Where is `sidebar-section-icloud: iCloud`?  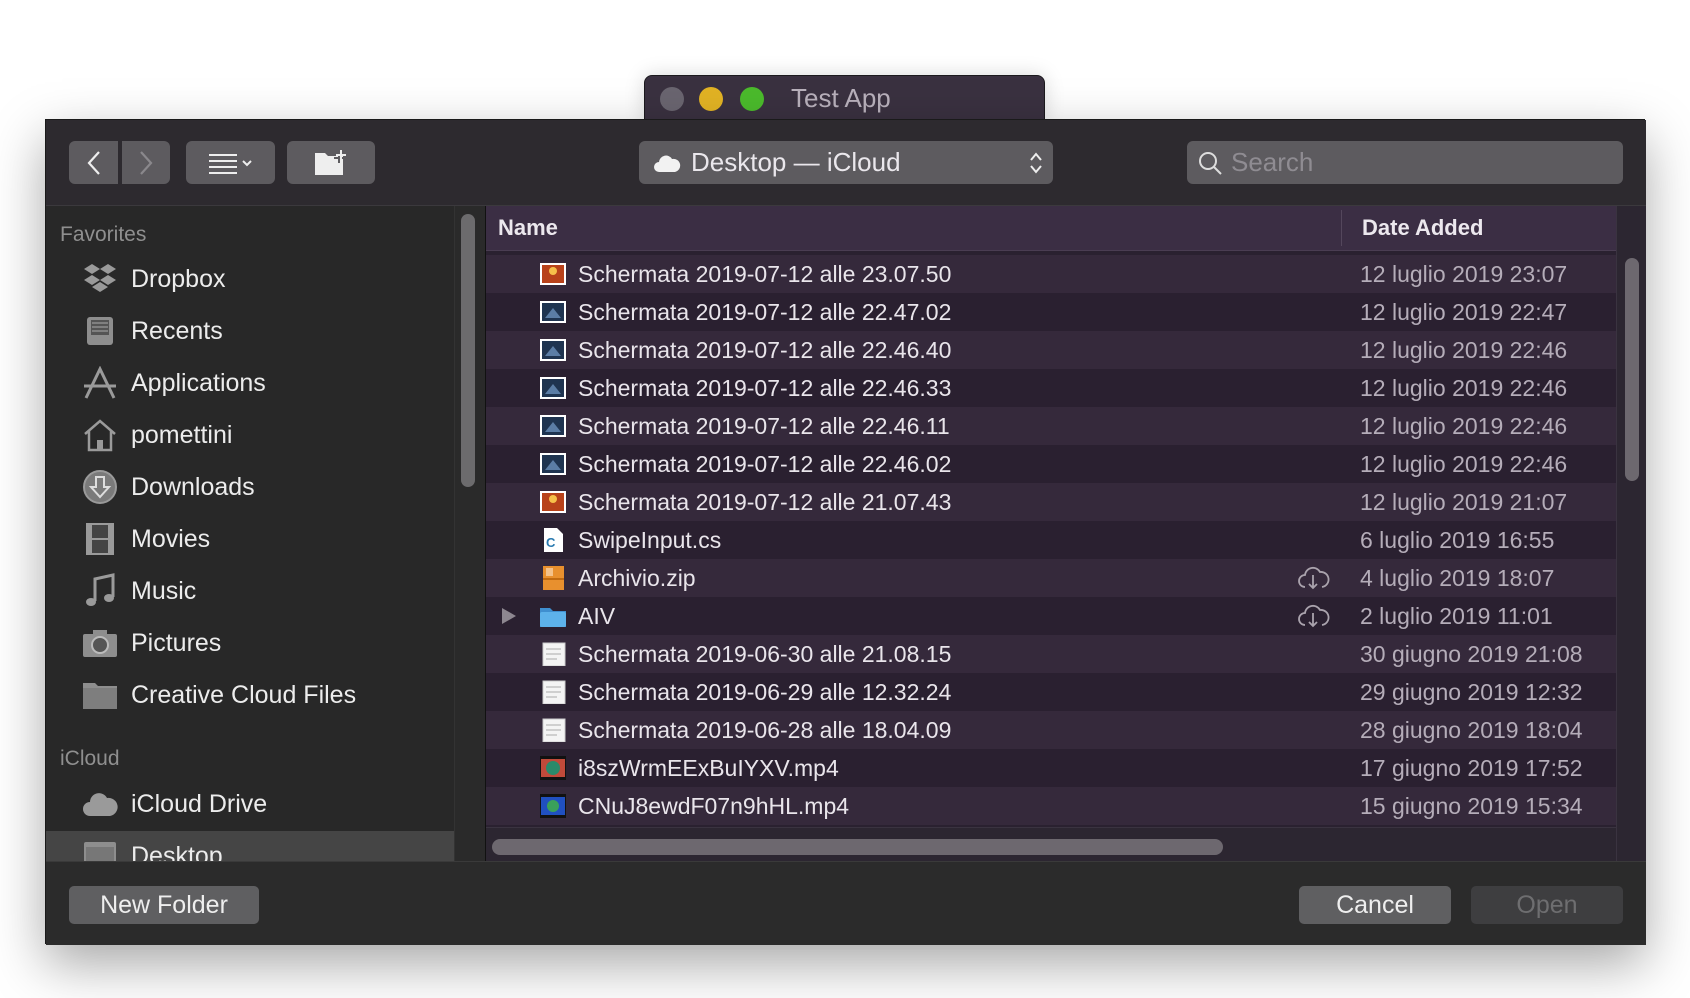 sidebar-section-icloud: iCloud is located at coordinates (90, 758).